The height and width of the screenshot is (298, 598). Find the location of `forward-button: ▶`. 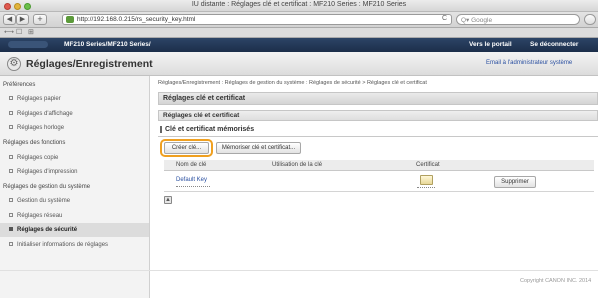

forward-button: ▶ is located at coordinates (22, 19).